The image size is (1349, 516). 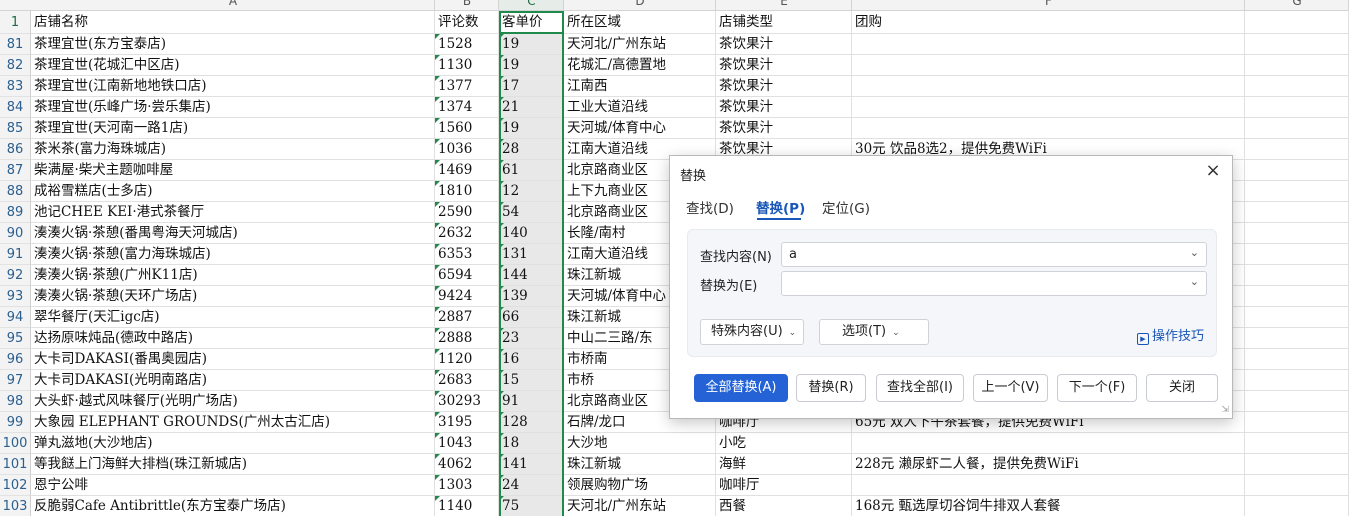 I want to click on row-header: 86, so click(x=15, y=149).